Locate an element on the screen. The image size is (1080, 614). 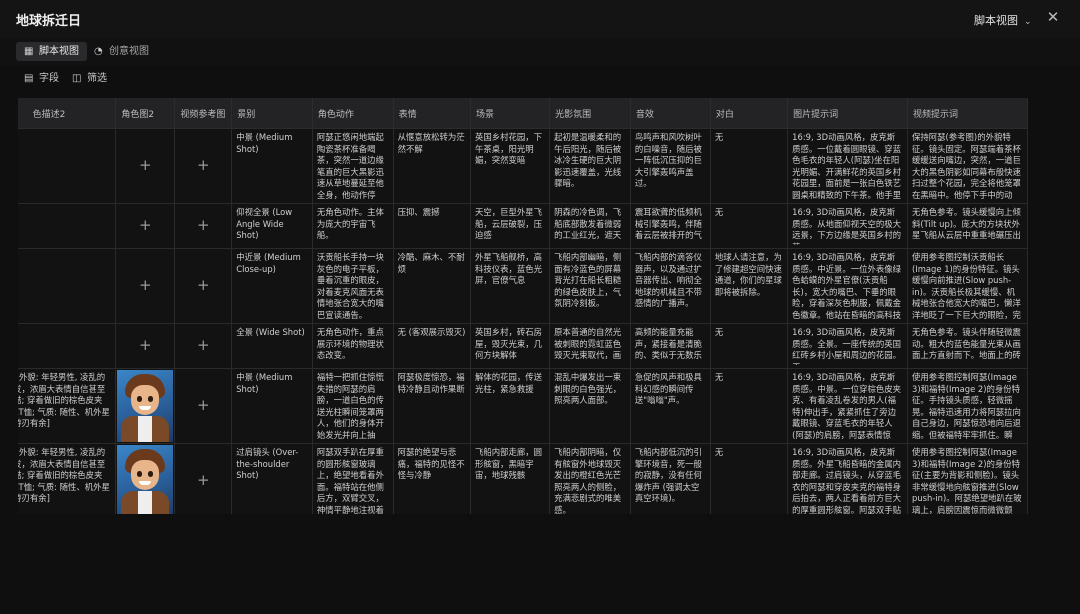
sound-cell: 高频的能量充能声，紧接着是清脆的、类似于无数乐 is located at coordinates (670, 346).